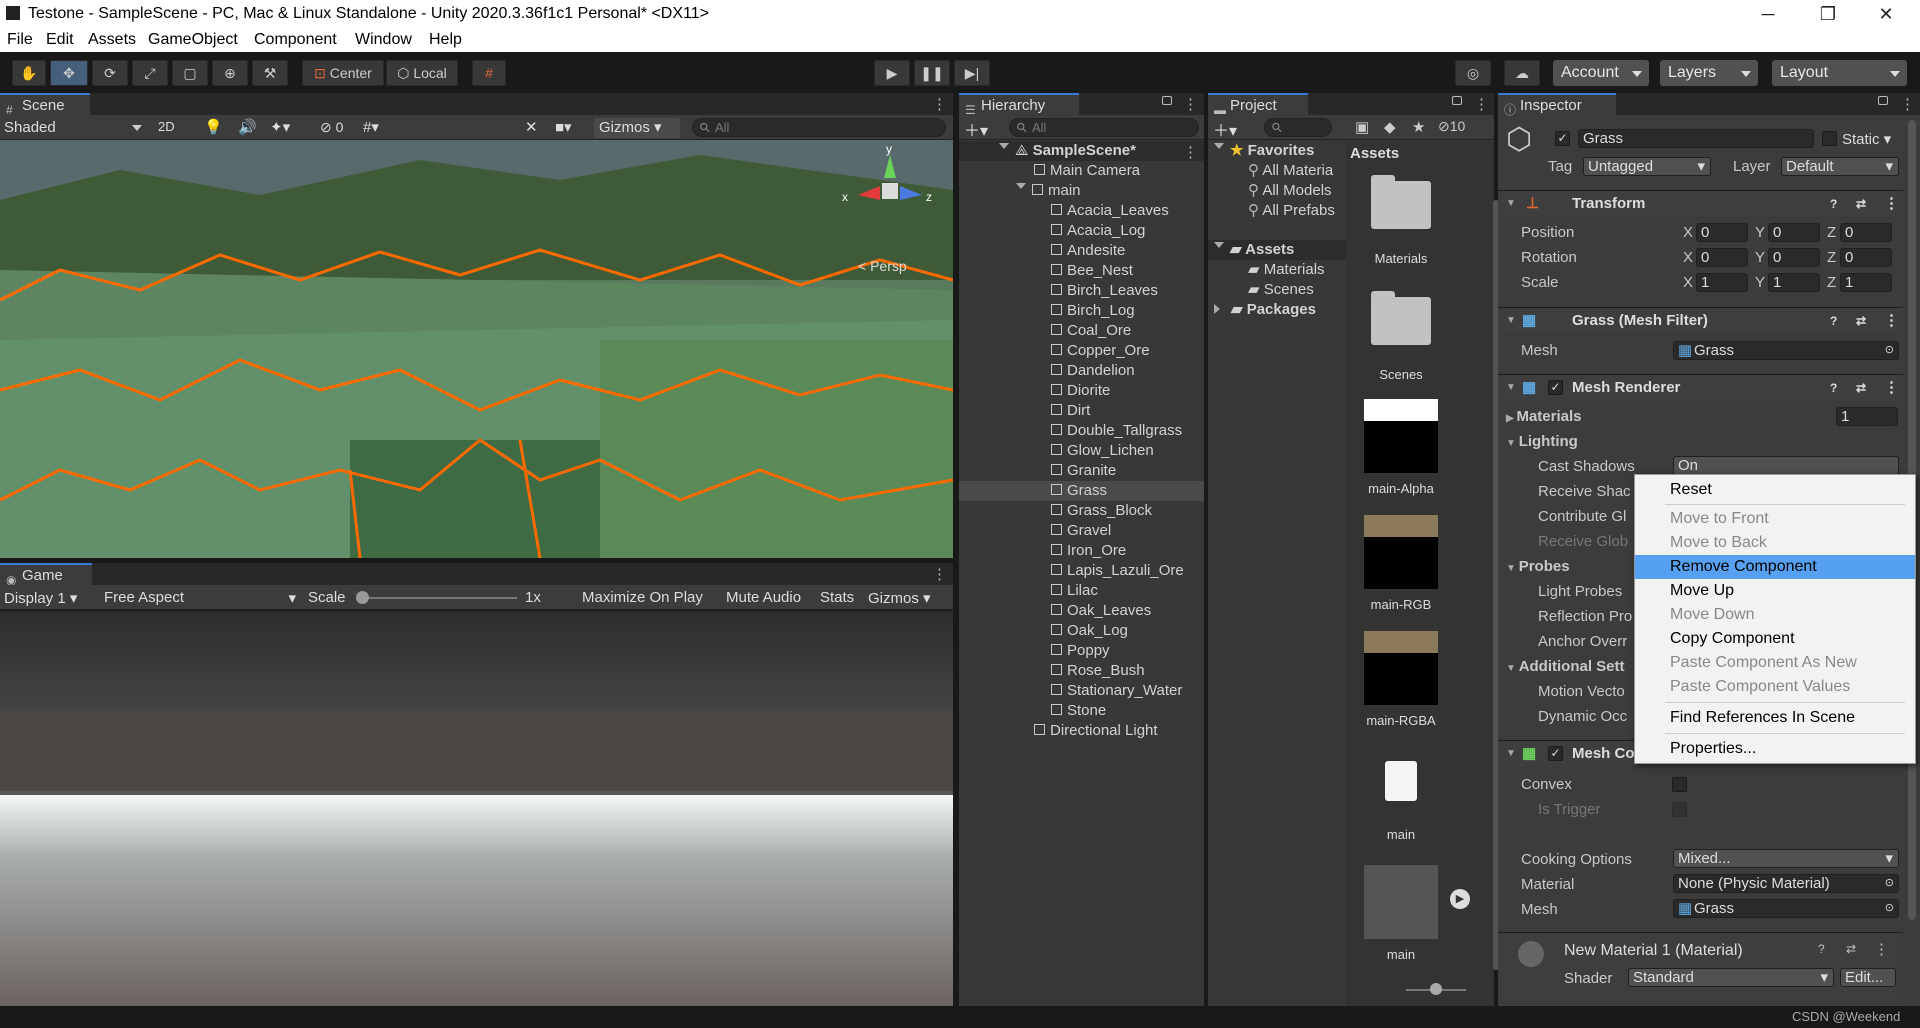 The height and width of the screenshot is (1028, 1920). What do you see at coordinates (1731, 977) in the screenshot?
I see `shader-dropdown: Standard ▾` at bounding box center [1731, 977].